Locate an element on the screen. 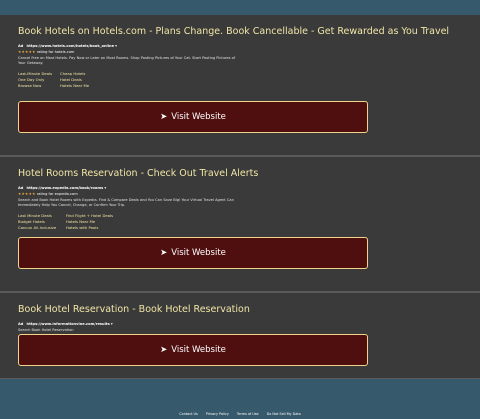 The width and height of the screenshot is (480, 419). ad-display-url: https://www.informationvine.com/results is located at coordinates (68, 324).